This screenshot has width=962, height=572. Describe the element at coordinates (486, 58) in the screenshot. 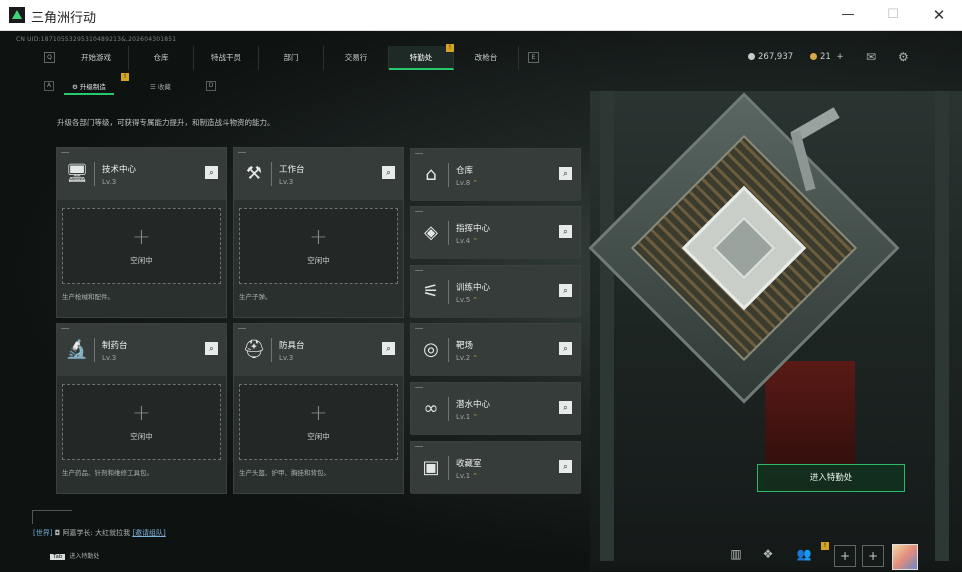

I see `tab-gunsmith: 改枪台` at that location.